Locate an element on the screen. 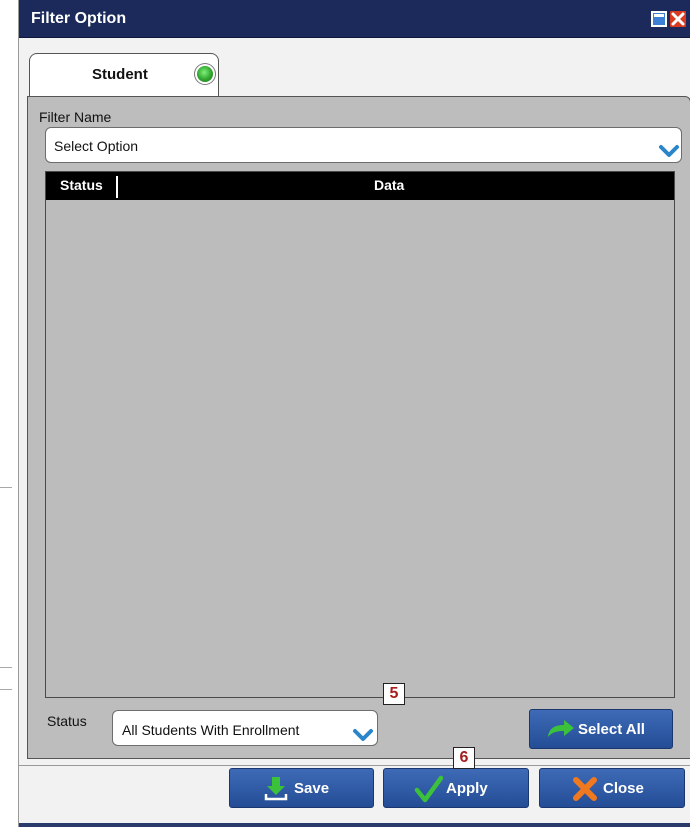  background-window-edge is located at coordinates (9, 413).